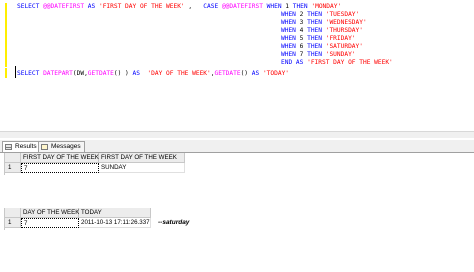 The width and height of the screenshot is (474, 272). What do you see at coordinates (174, 222) in the screenshot?
I see `annotation-text: --saturday` at bounding box center [174, 222].